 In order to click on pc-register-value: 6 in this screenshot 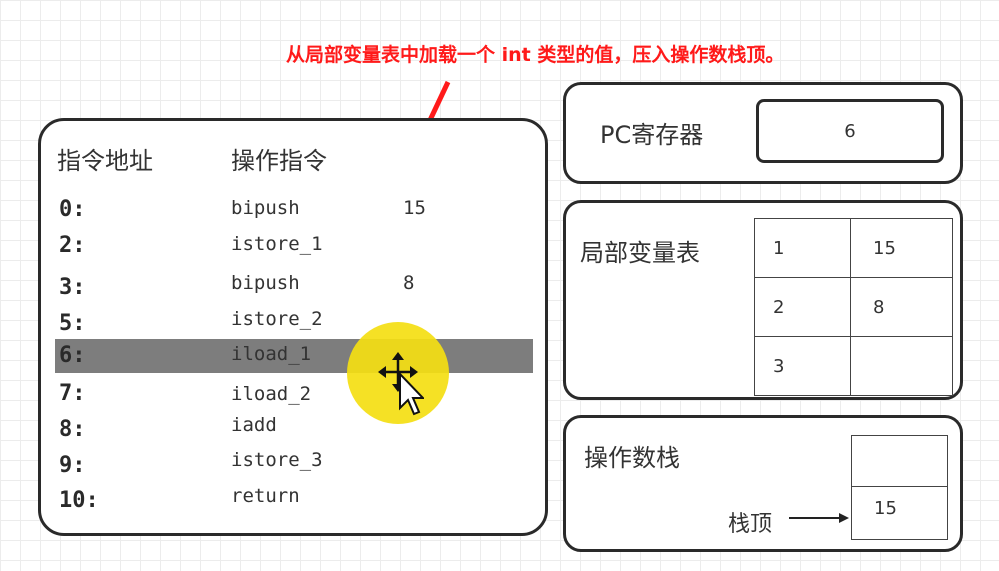, I will do `click(850, 131)`.